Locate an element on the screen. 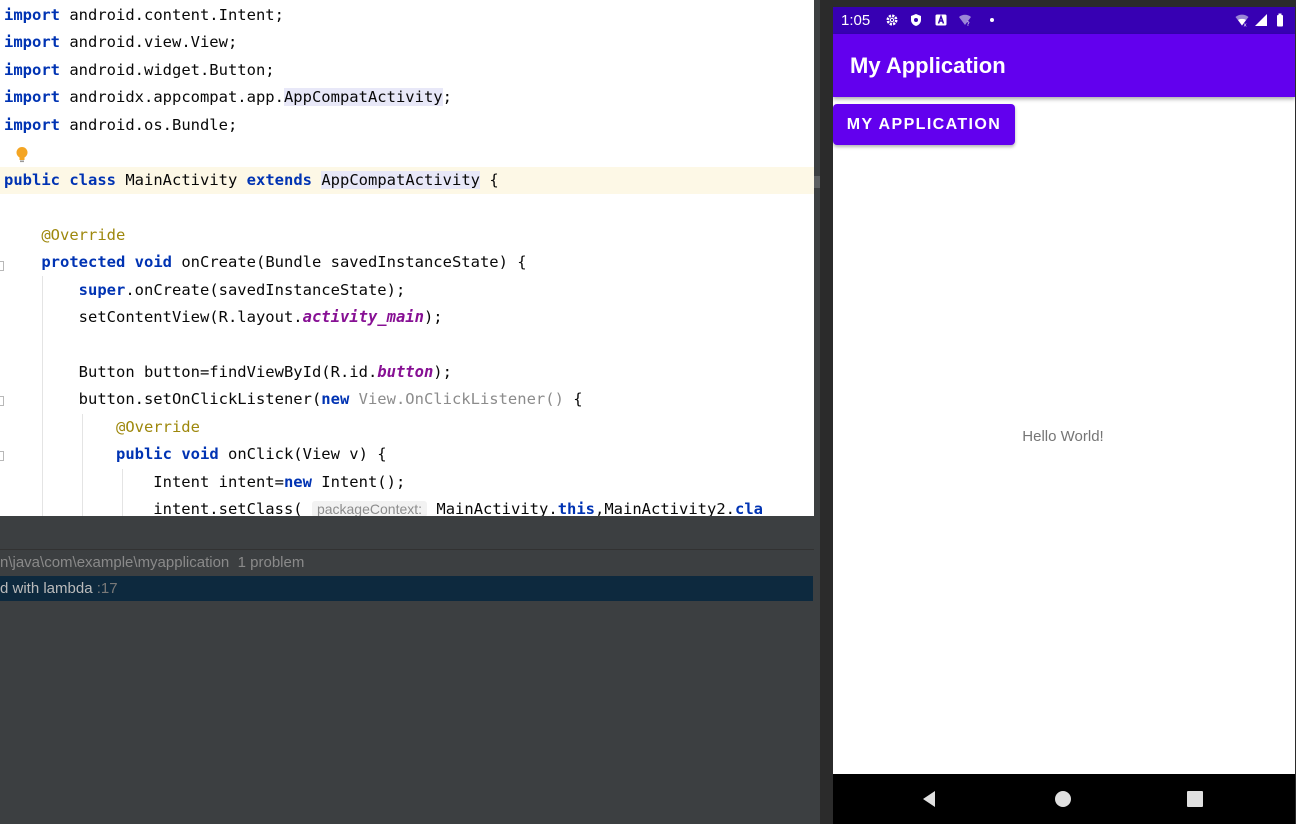 The height and width of the screenshot is (824, 1296). code-line: import android.content.Intent; is located at coordinates (407, 15).